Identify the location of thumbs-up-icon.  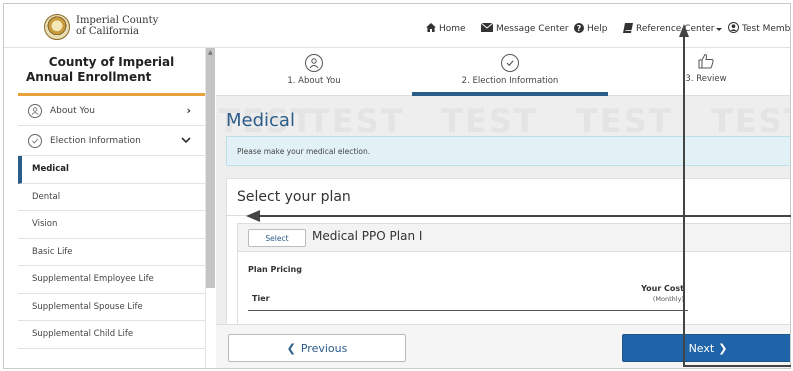
(699, 62).